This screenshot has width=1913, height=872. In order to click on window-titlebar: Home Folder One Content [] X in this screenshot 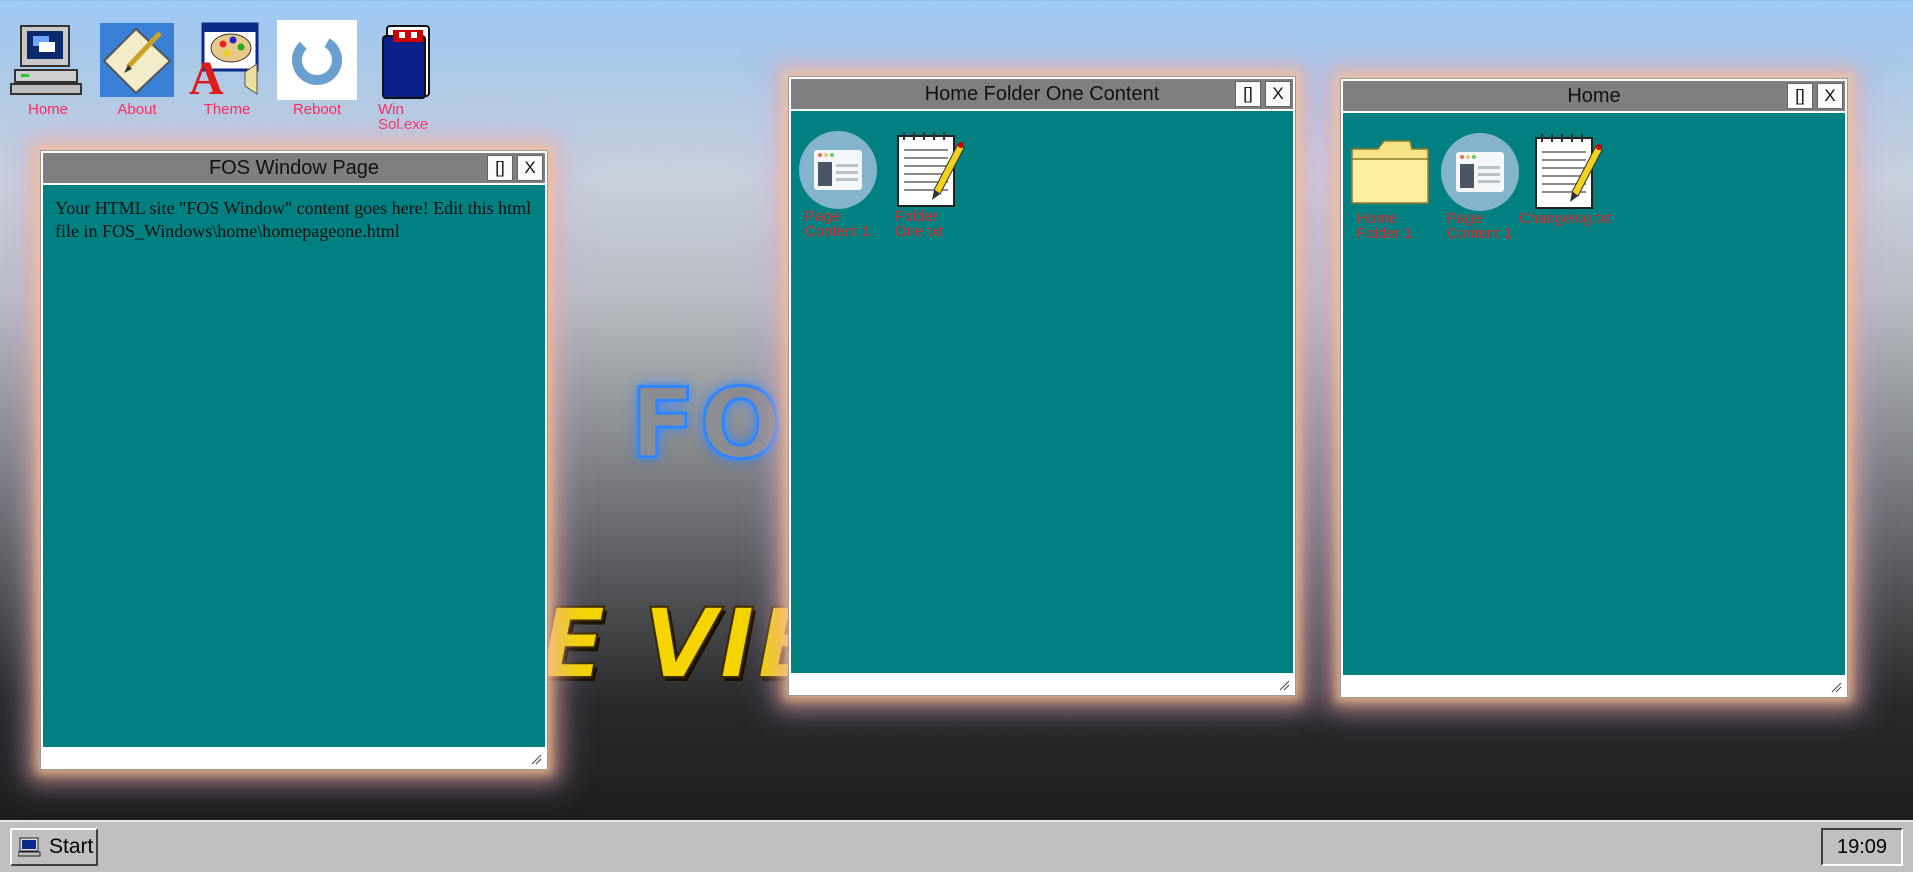, I will do `click(1042, 94)`.